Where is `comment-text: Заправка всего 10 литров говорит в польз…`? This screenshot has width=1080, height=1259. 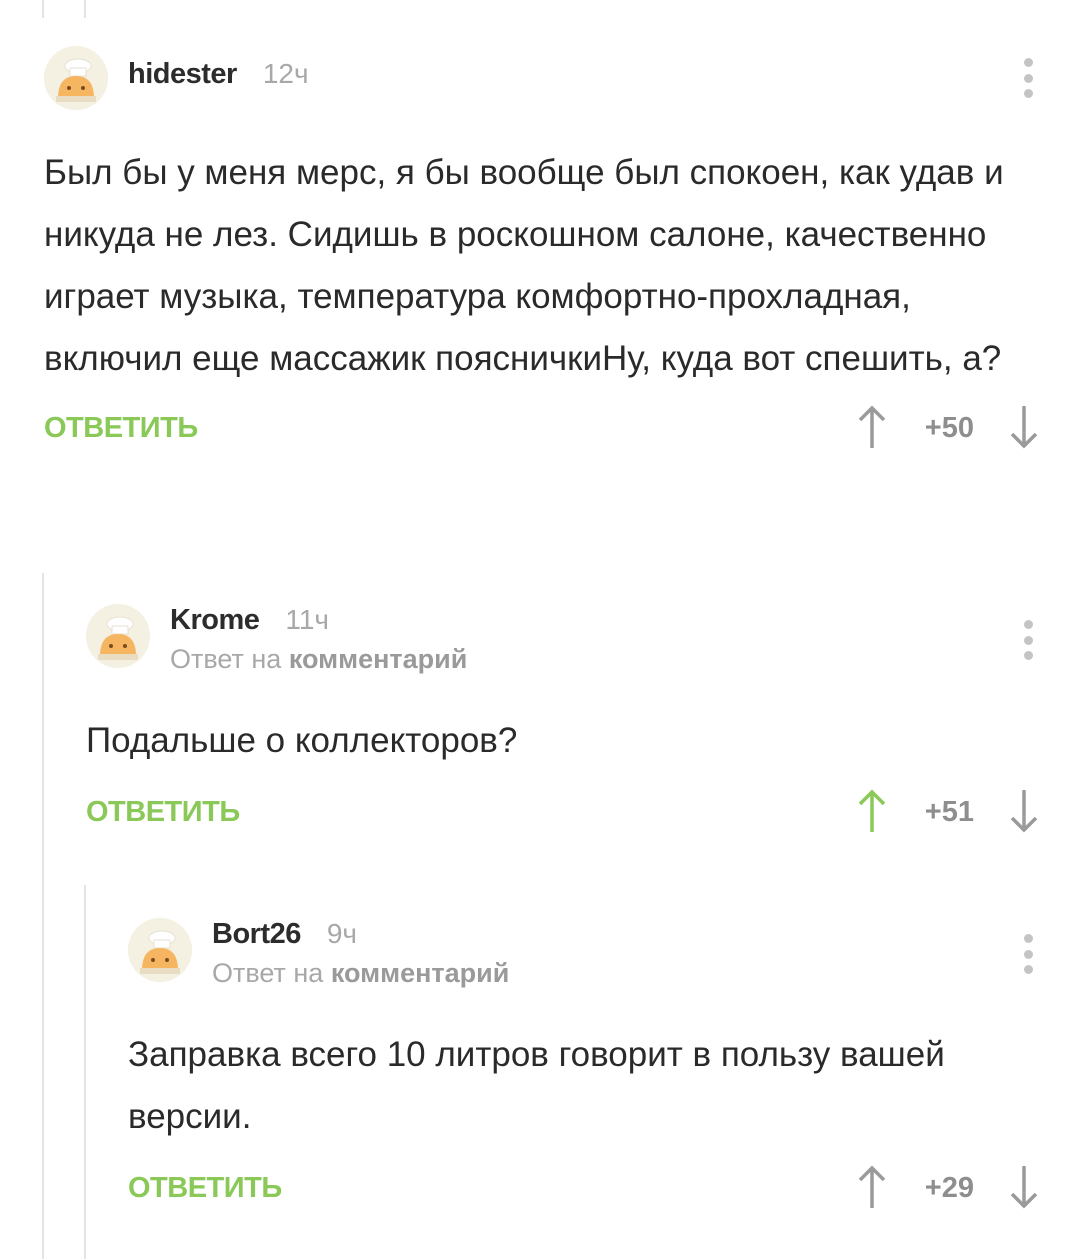 comment-text: Заправка всего 10 литров говорит в польз… is located at coordinates (536, 1085).